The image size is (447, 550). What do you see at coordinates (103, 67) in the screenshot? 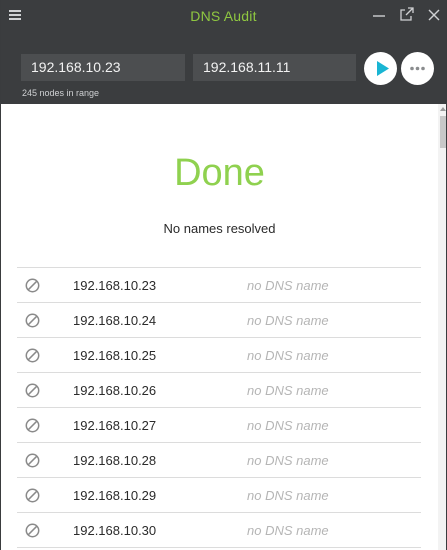
I see `start-ip-input` at bounding box center [103, 67].